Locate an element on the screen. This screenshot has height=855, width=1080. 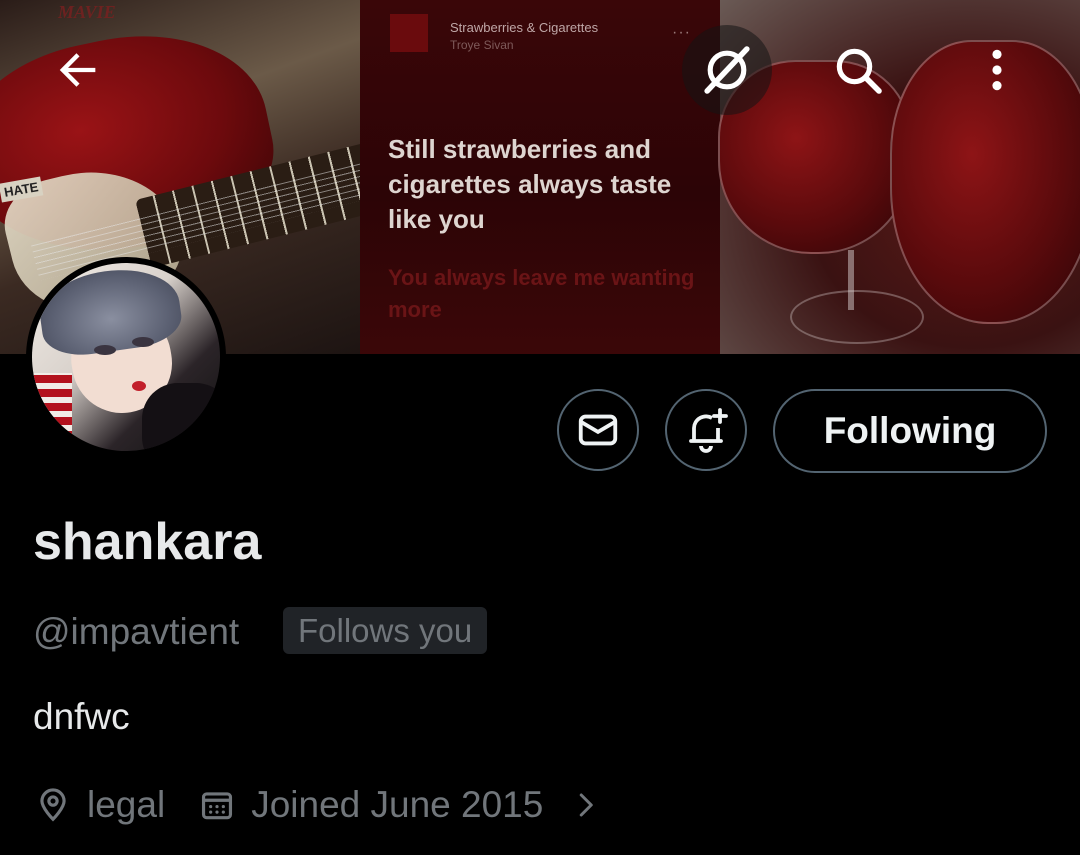
joined-date: Joined June 2015 is located at coordinates (397, 804).